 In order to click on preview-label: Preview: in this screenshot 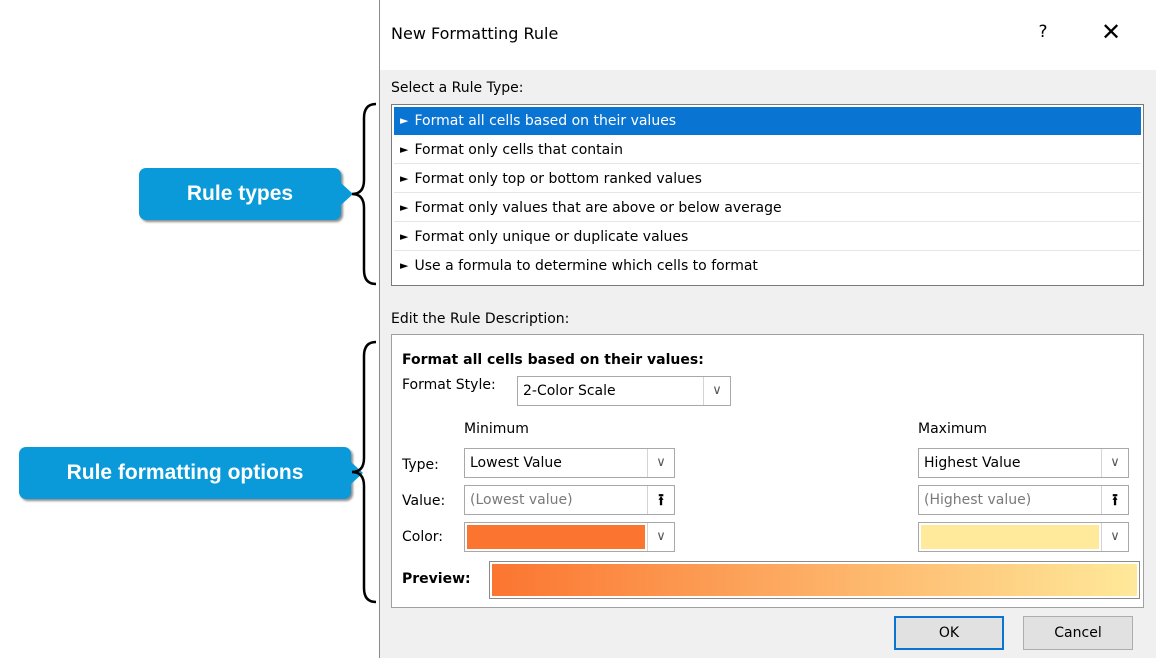, I will do `click(436, 579)`.